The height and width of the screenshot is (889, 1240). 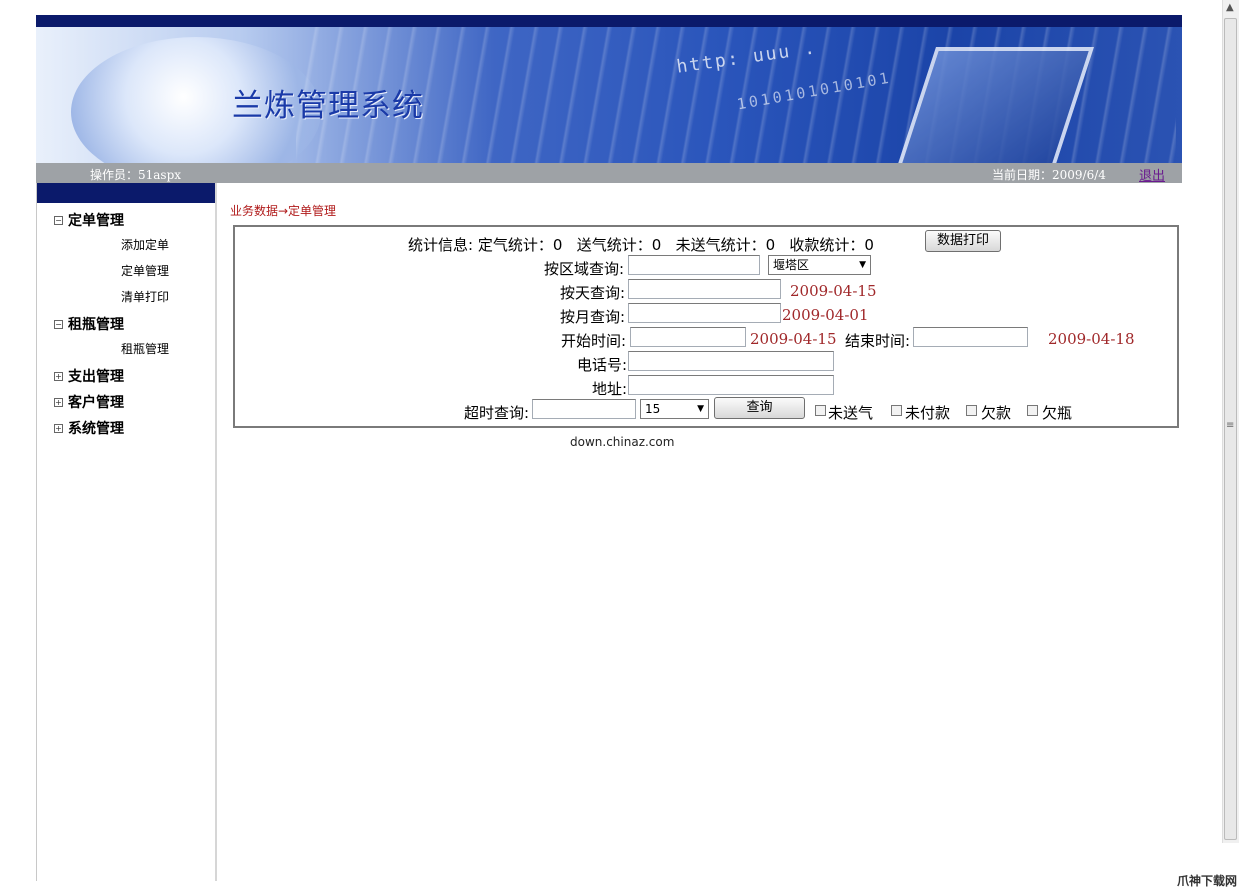 What do you see at coordinates (594, 341) in the screenshot?
I see `start-time-label: 开始时间:` at bounding box center [594, 341].